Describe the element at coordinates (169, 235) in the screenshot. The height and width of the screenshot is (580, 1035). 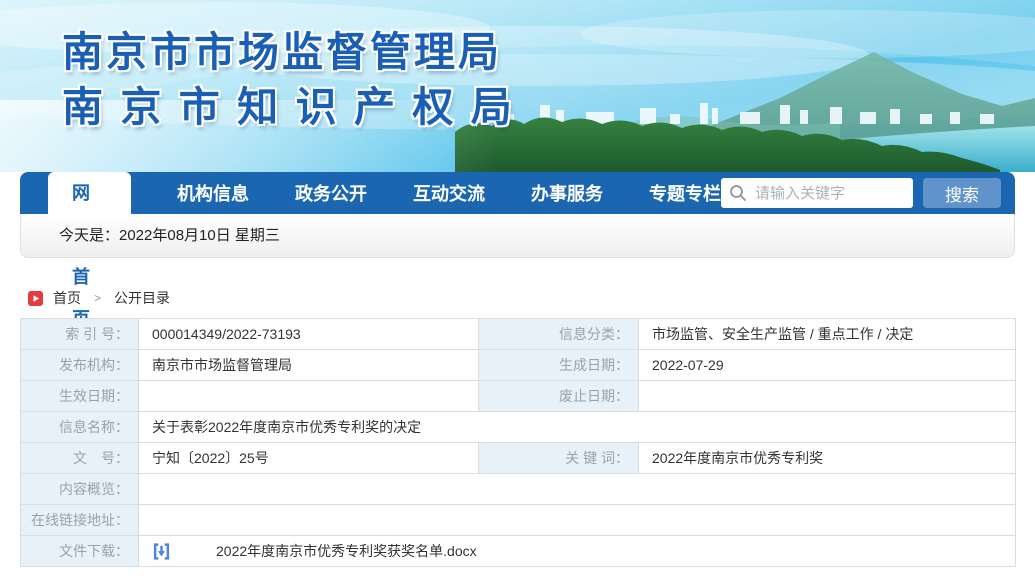
I see `today-date-text: 今天是：2022年08月10日 星期三` at that location.